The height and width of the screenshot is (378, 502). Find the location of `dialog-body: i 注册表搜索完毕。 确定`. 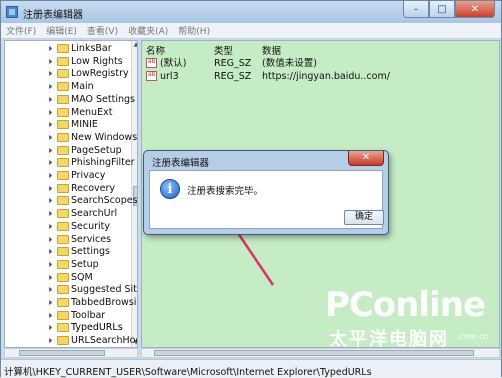

dialog-body: i 注册表搜索完毕。 确定 is located at coordinates (266, 199).